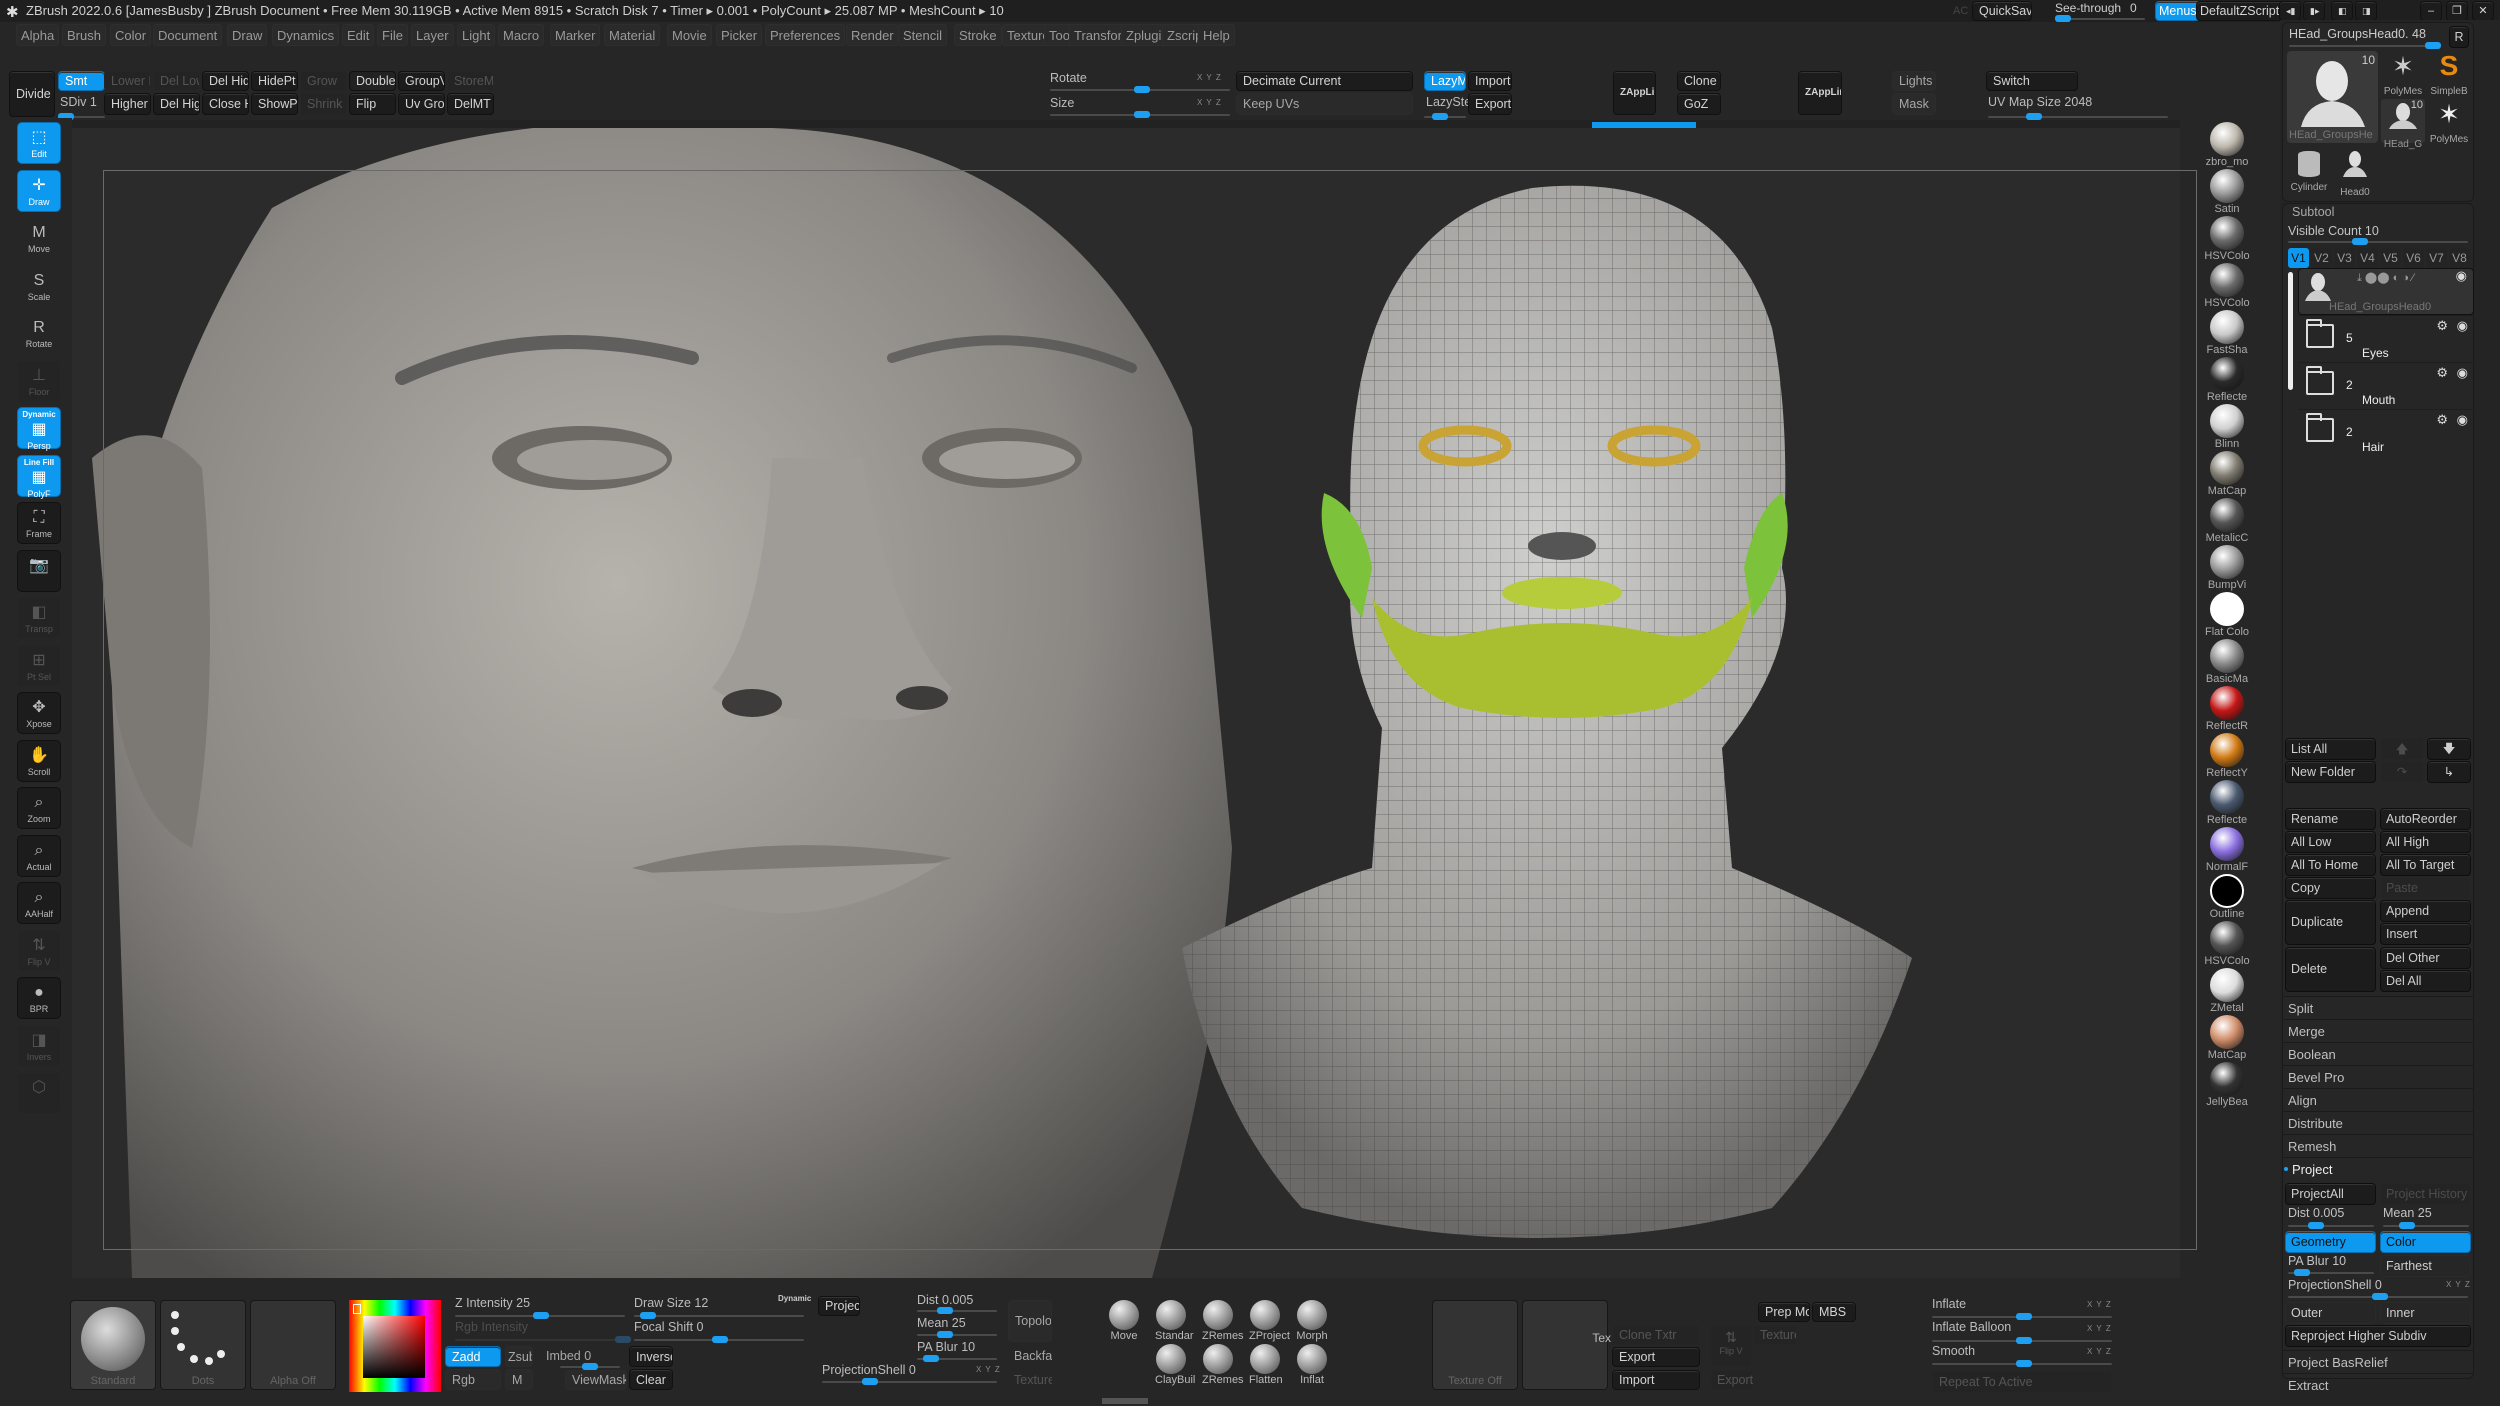 The width and height of the screenshot is (2500, 1406). Describe the element at coordinates (2425, 865) in the screenshot. I see `all-to-target-button: All To Target` at that location.